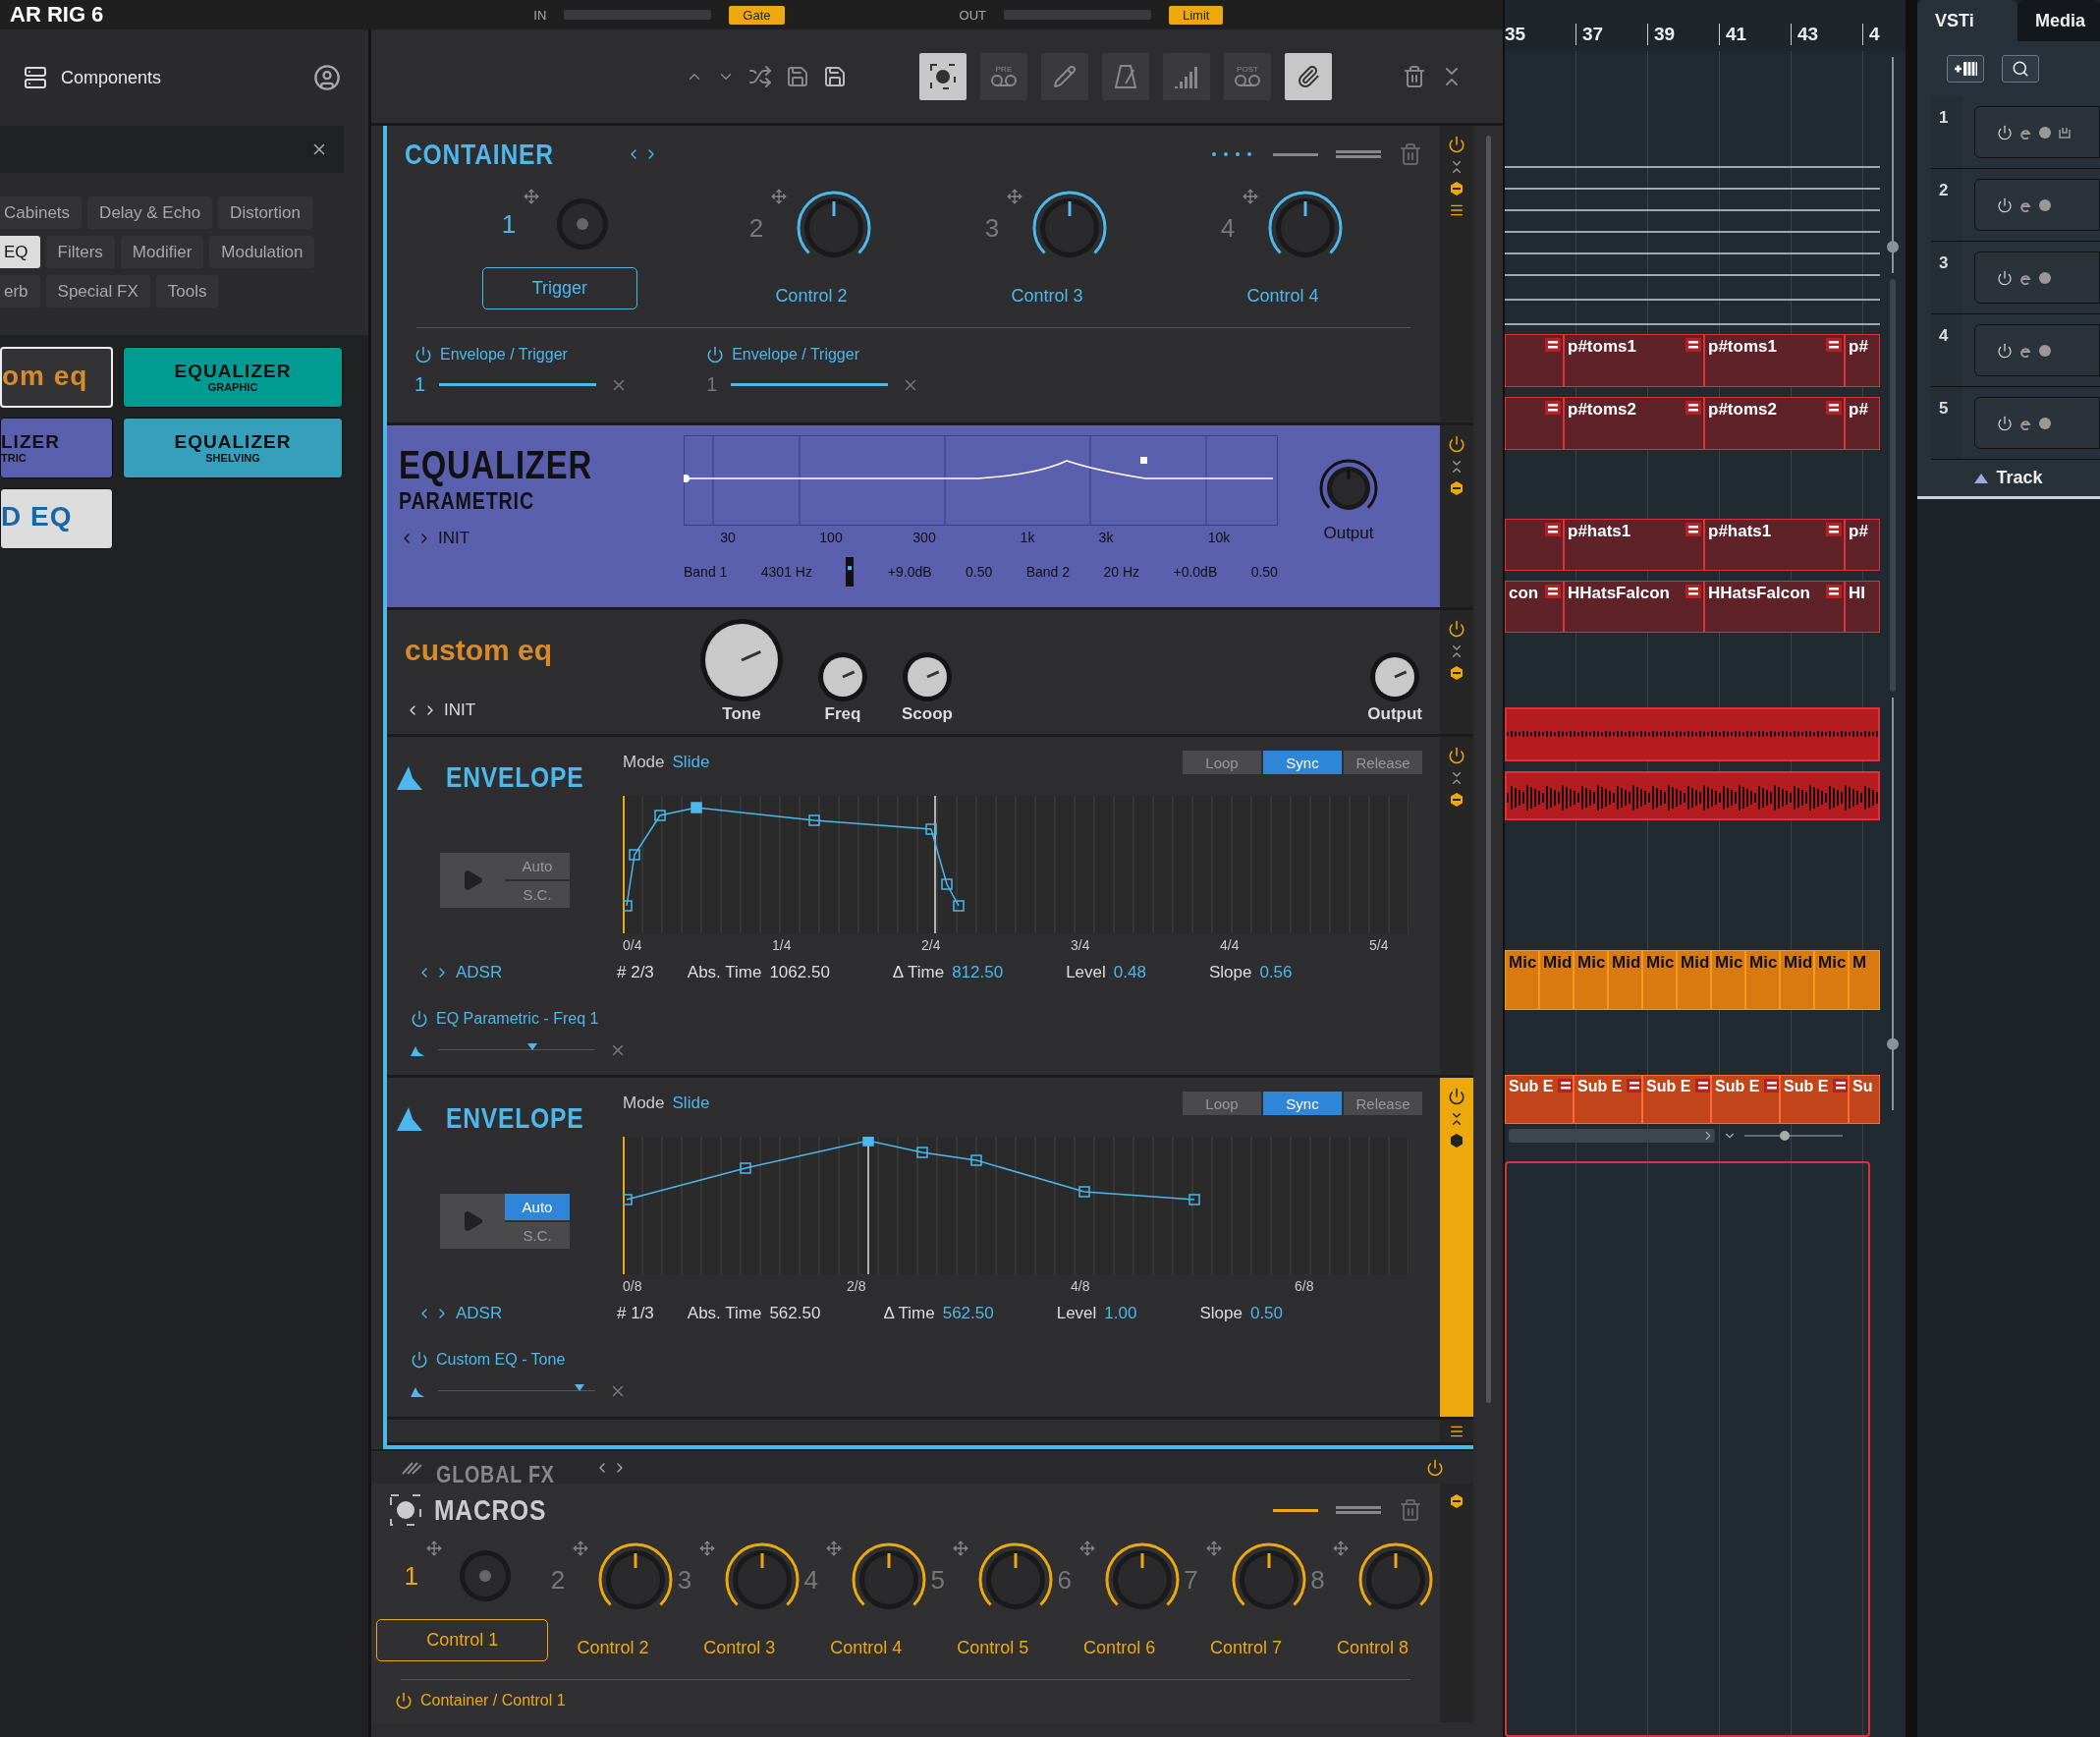  Describe the element at coordinates (150, 212) in the screenshot. I see `category-tag: Delay & Echo` at that location.